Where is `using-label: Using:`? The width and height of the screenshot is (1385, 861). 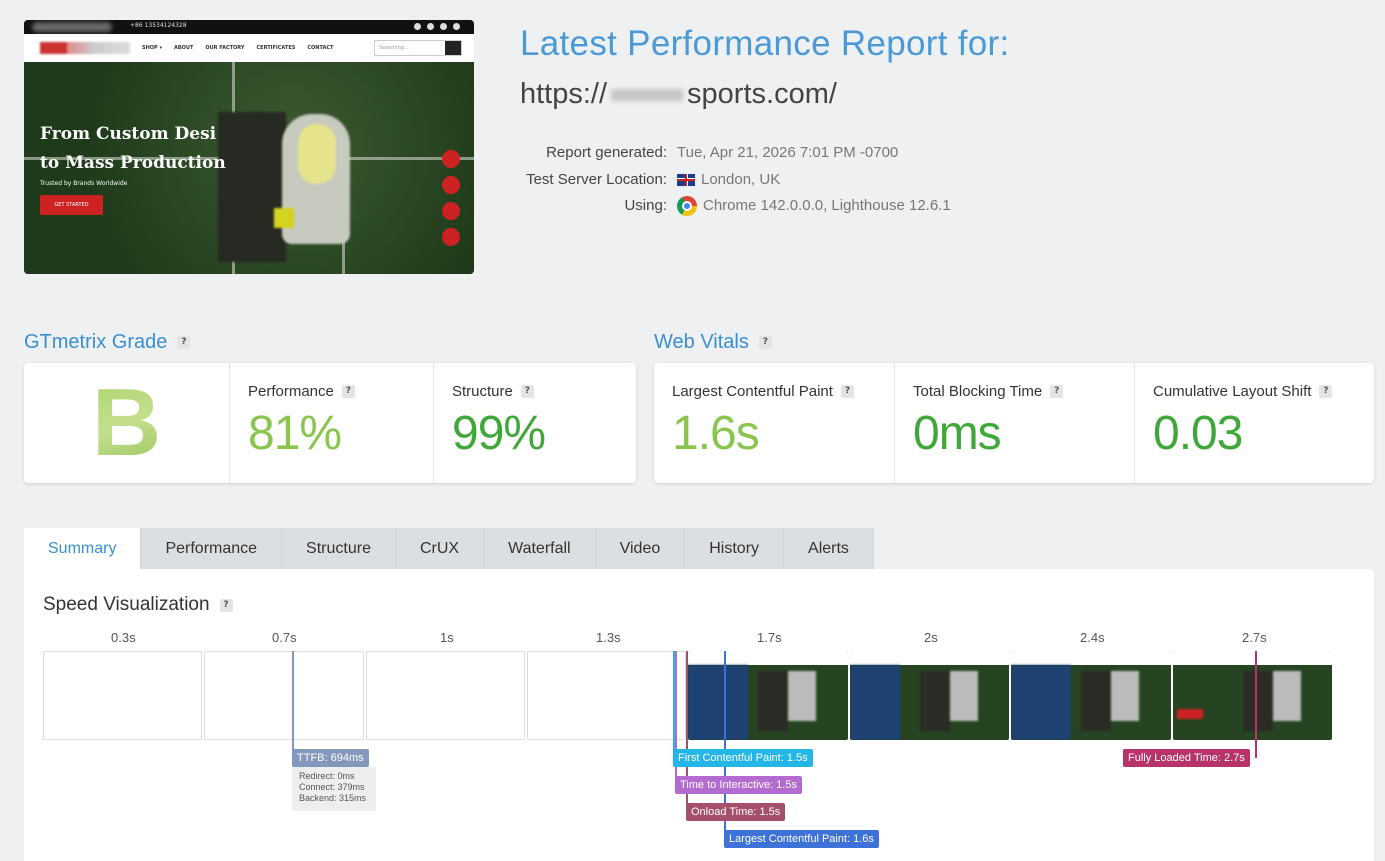 using-label: Using: is located at coordinates (645, 205).